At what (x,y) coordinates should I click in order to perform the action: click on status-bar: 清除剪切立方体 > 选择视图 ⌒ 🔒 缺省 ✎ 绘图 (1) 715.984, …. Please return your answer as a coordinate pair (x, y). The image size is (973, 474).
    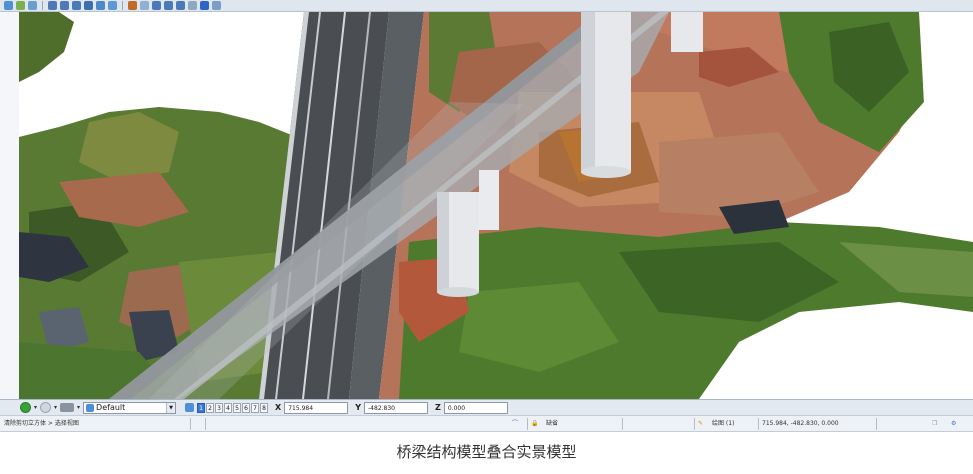
    Looking at the image, I should click on (486, 424).